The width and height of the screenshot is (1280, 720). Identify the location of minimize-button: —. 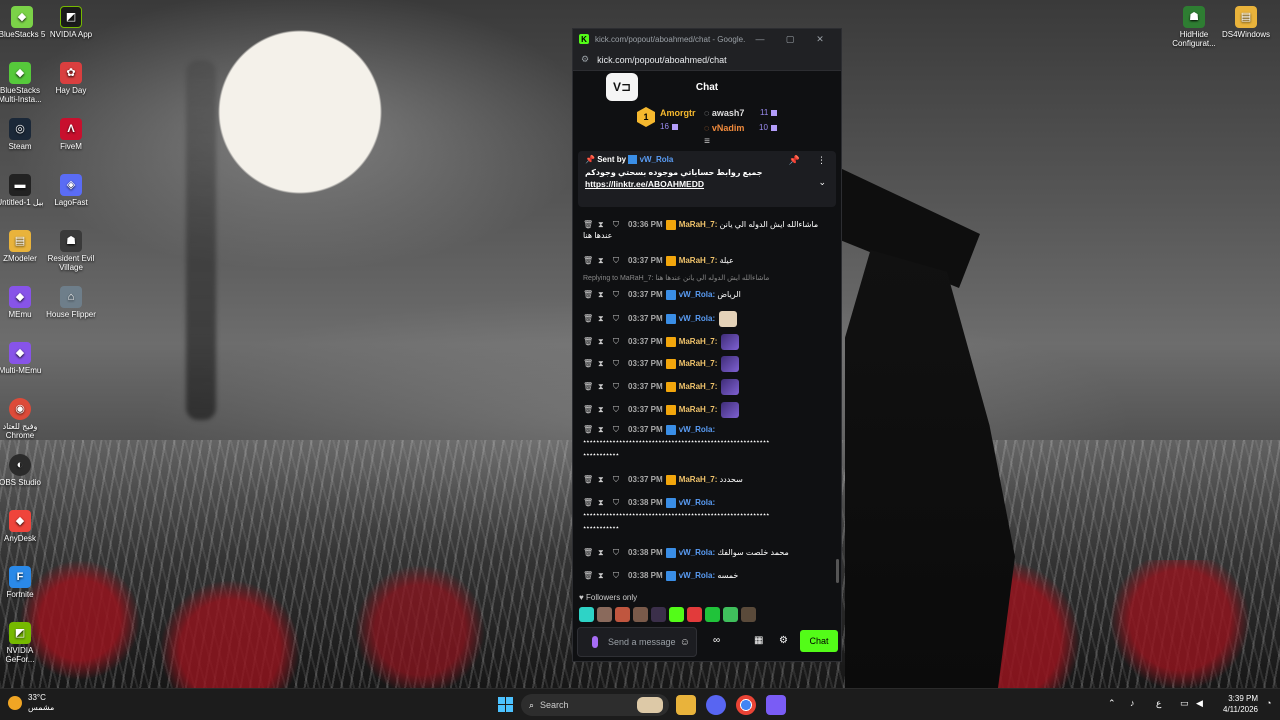
(760, 39).